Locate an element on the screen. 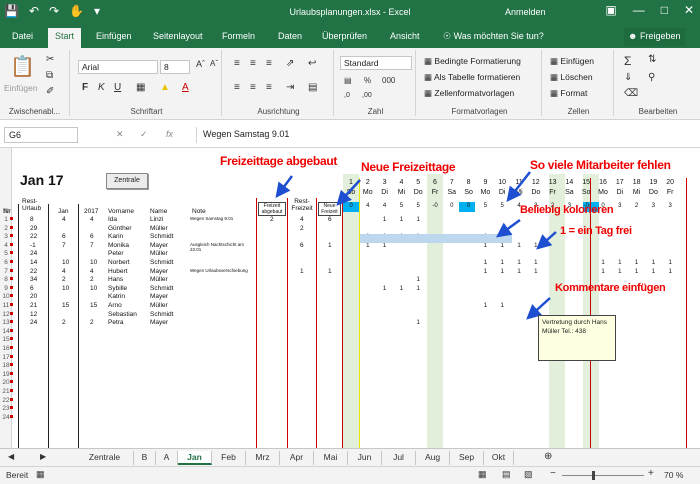  conditional-formatting-button: ▦ Bedingte Formatierung is located at coordinates (472, 61).